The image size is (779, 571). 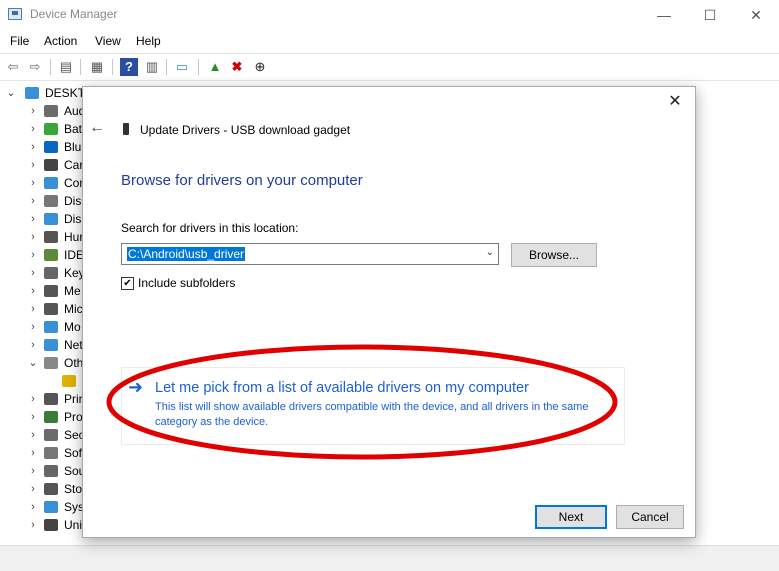 What do you see at coordinates (310, 254) in the screenshot?
I see `driver-path-combobox: C:\Android\usb_driver ⌄` at bounding box center [310, 254].